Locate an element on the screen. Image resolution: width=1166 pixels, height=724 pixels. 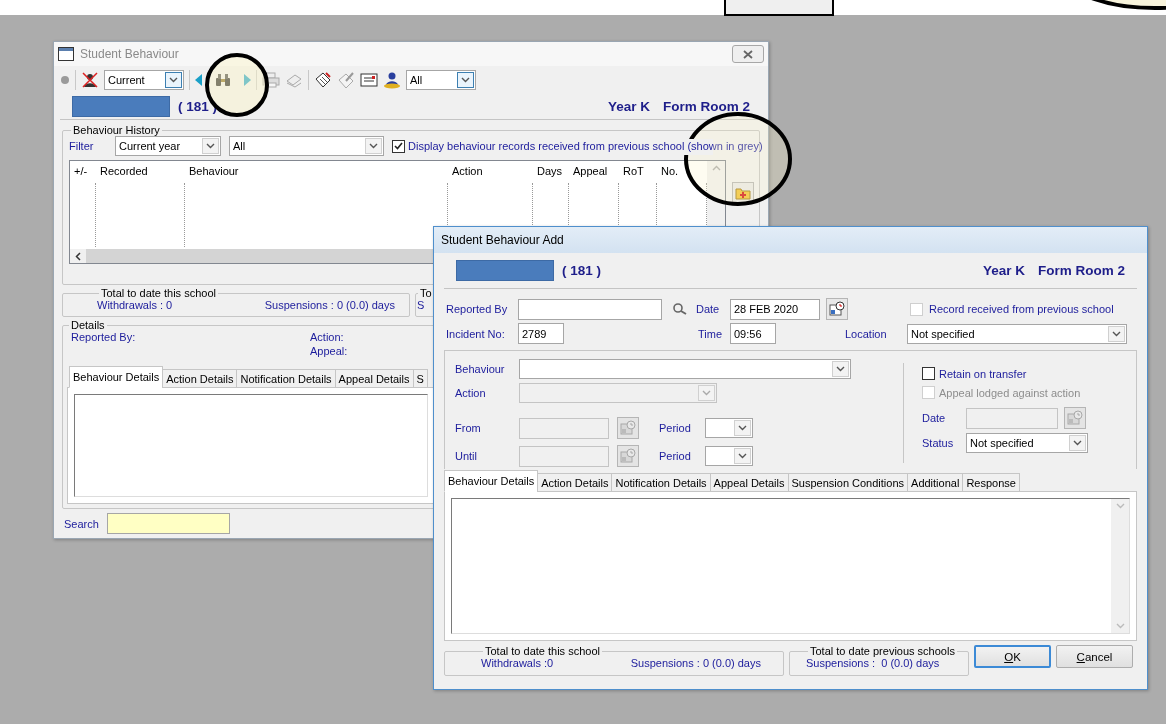
column-header: RoT is located at coordinates (638, 171).